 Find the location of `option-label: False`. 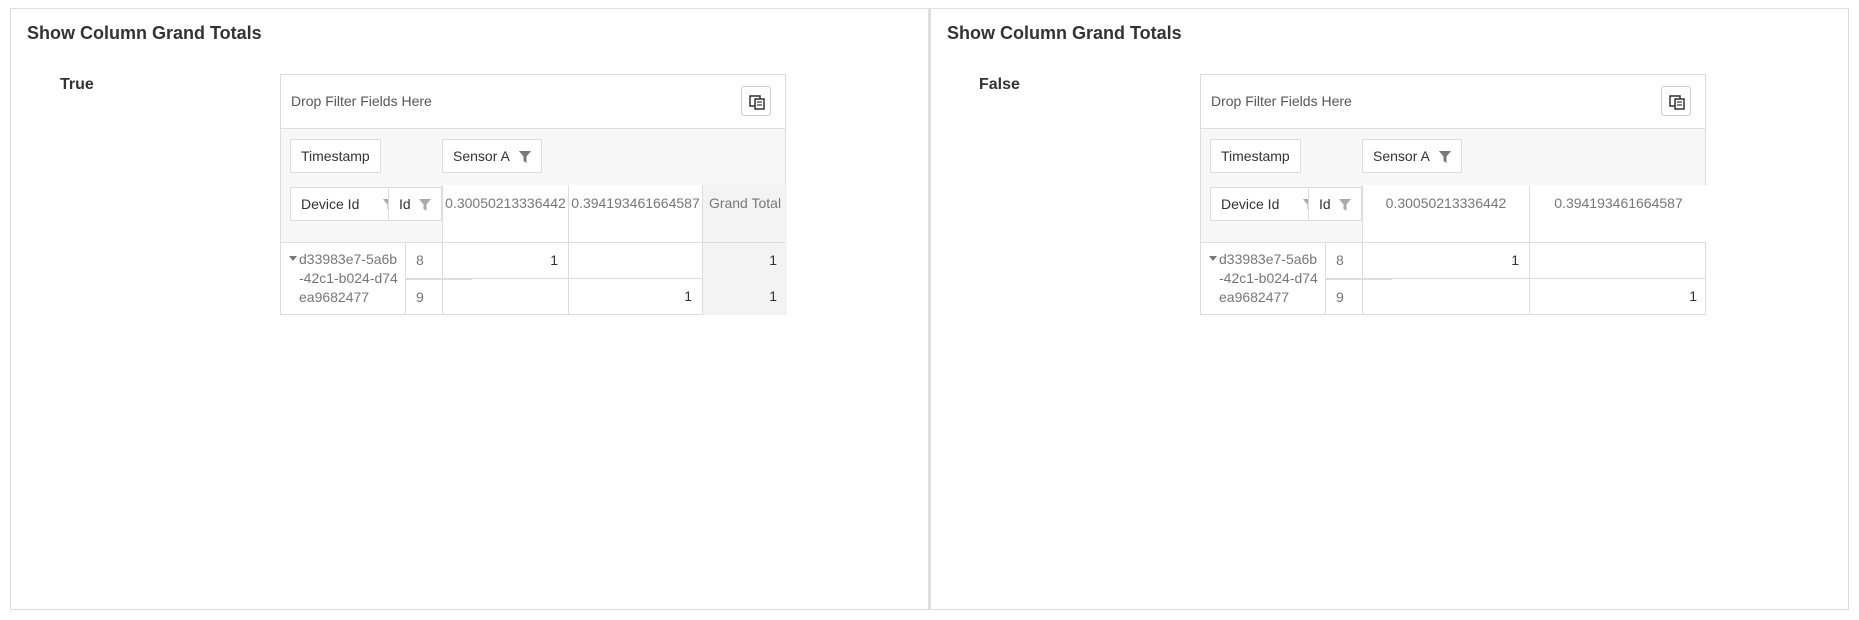

option-label: False is located at coordinates (999, 84).